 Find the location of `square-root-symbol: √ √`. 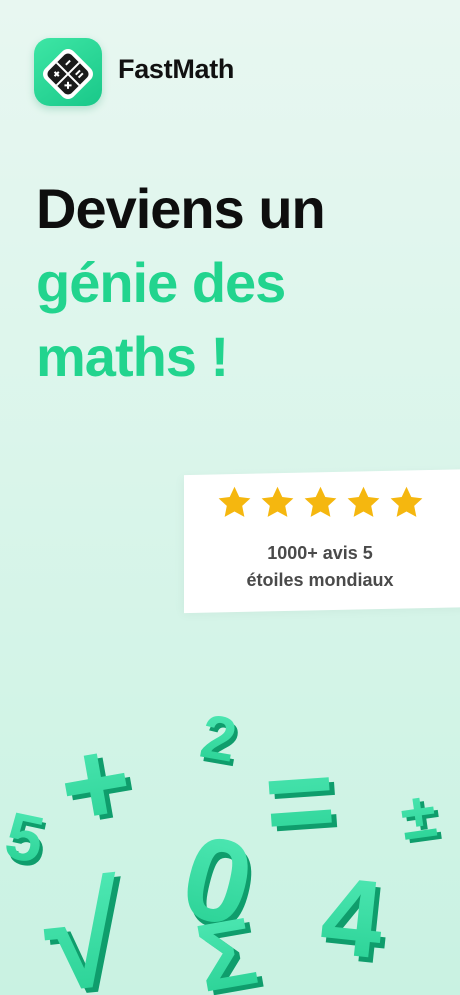

square-root-symbol: √ √ is located at coordinates (86, 925).